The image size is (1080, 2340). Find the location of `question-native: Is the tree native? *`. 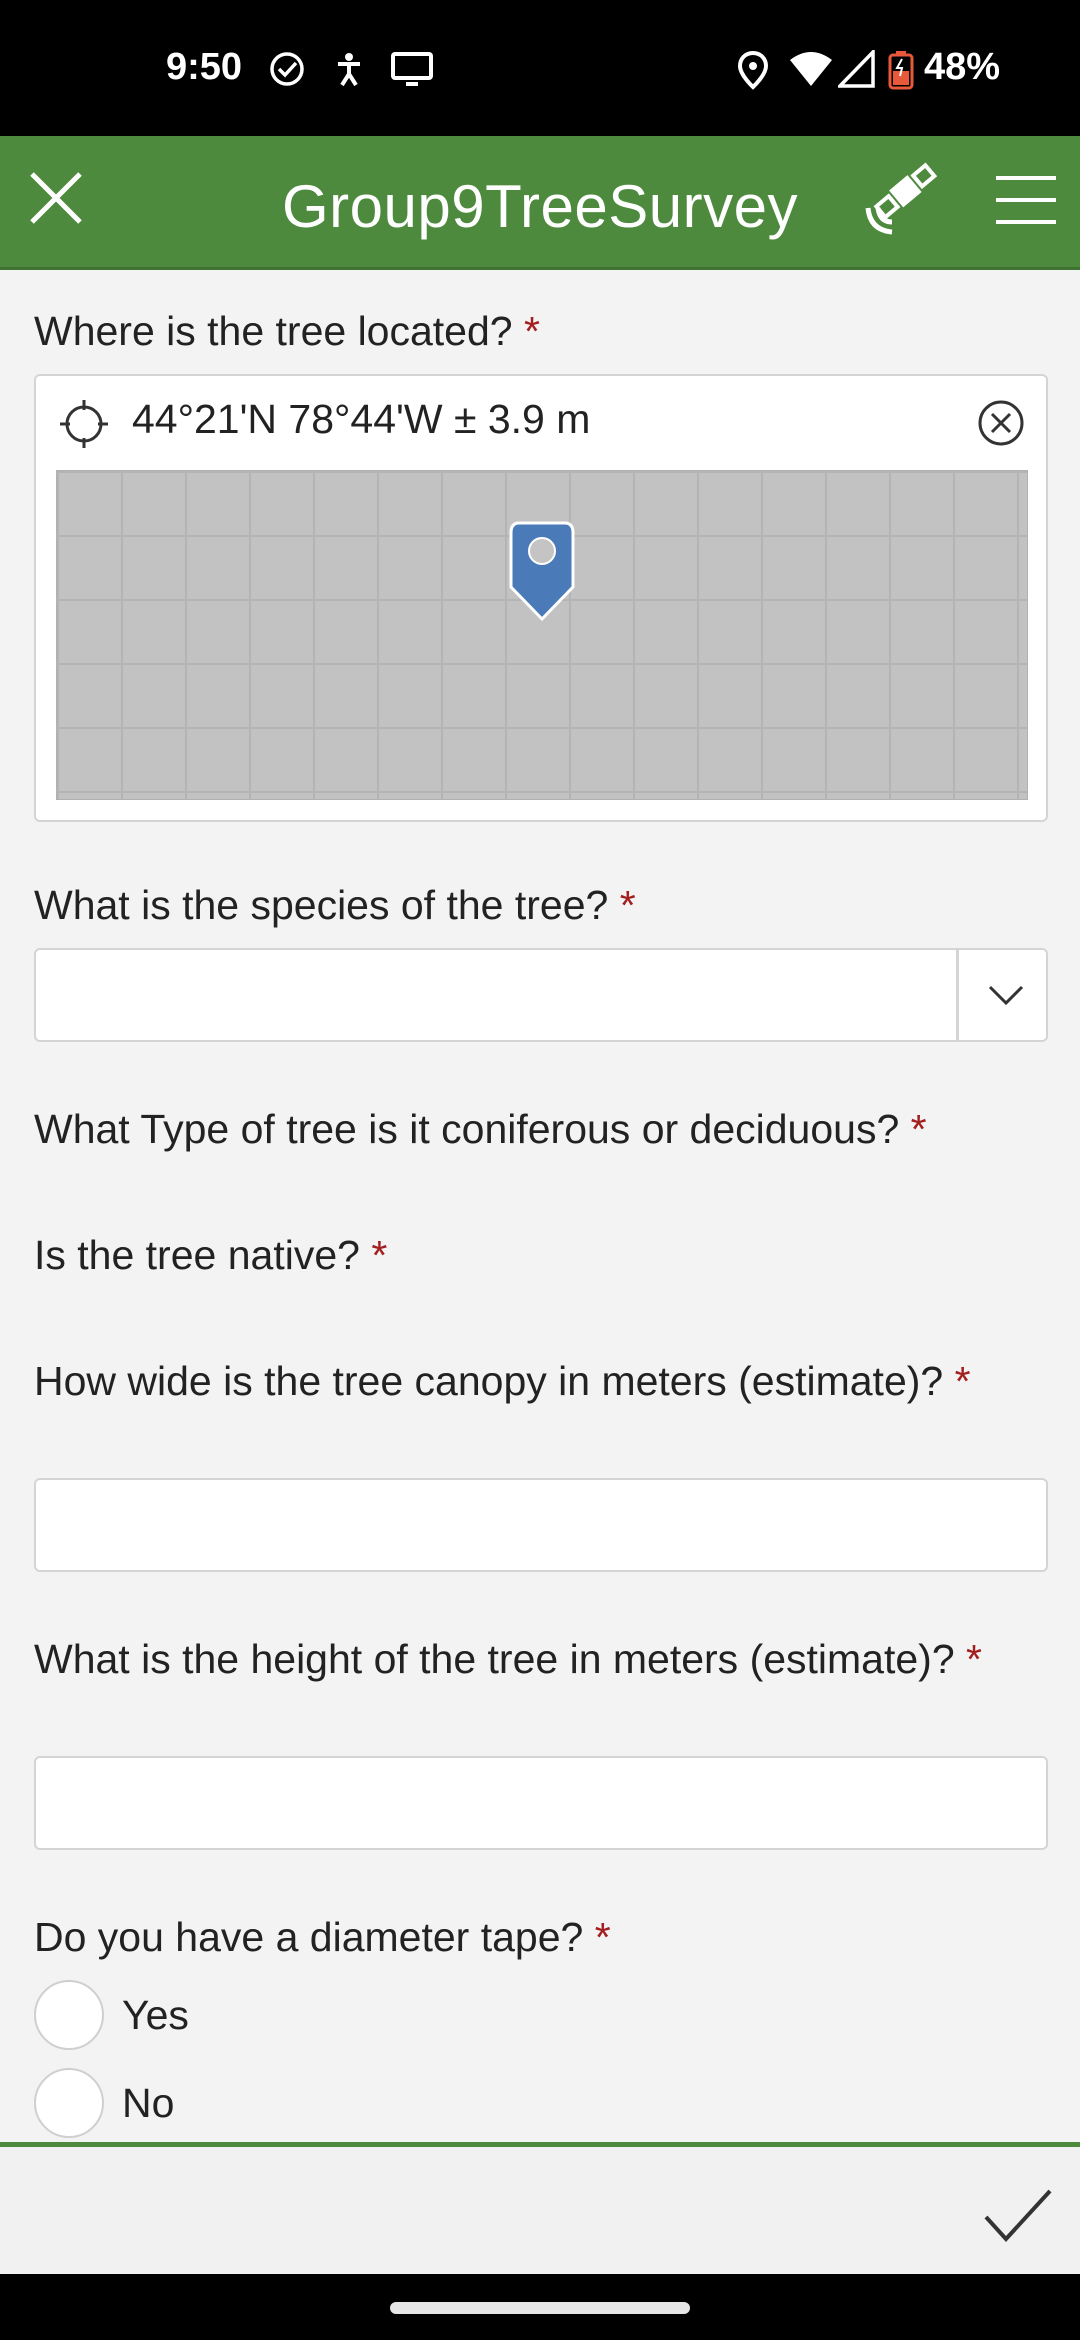

question-native: Is the tree native? * is located at coordinates (539, 1255).